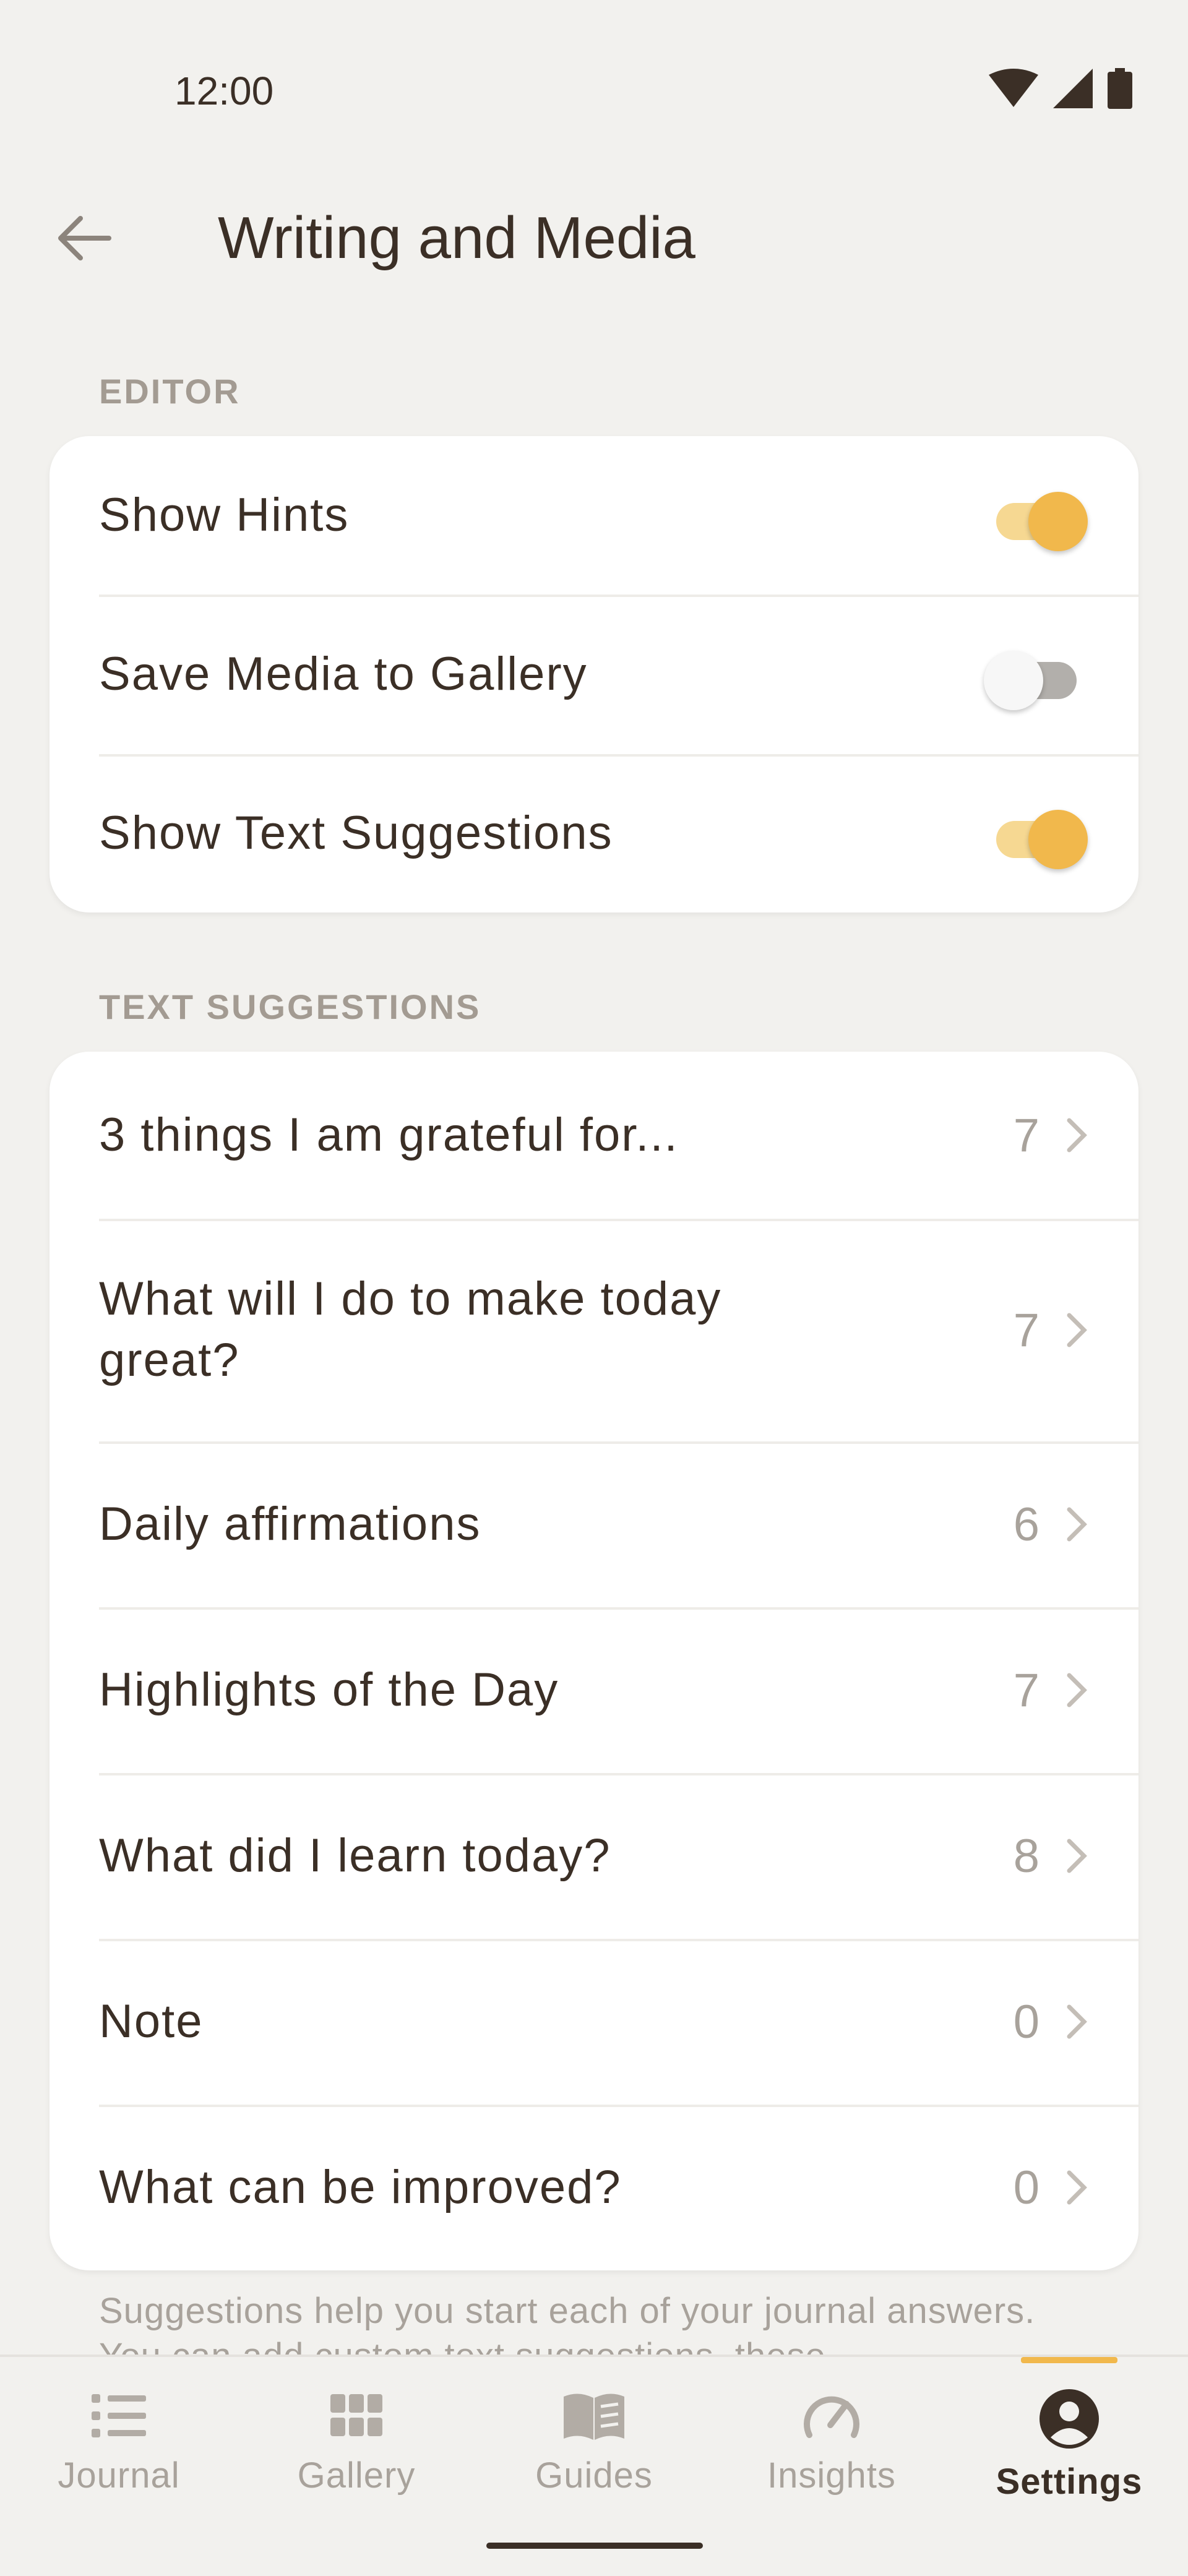 Image resolution: width=1188 pixels, height=2576 pixels. What do you see at coordinates (224, 514) in the screenshot?
I see `setting-label: Show Hints` at bounding box center [224, 514].